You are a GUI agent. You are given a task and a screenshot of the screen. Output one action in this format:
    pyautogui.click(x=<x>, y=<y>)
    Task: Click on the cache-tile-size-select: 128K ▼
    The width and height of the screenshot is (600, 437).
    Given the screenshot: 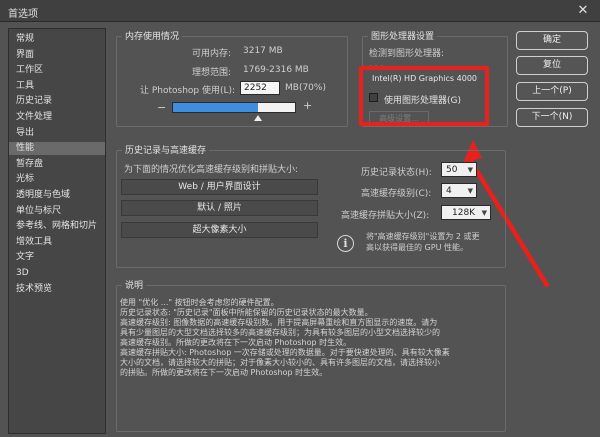 What is the action you would take?
    pyautogui.click(x=466, y=212)
    